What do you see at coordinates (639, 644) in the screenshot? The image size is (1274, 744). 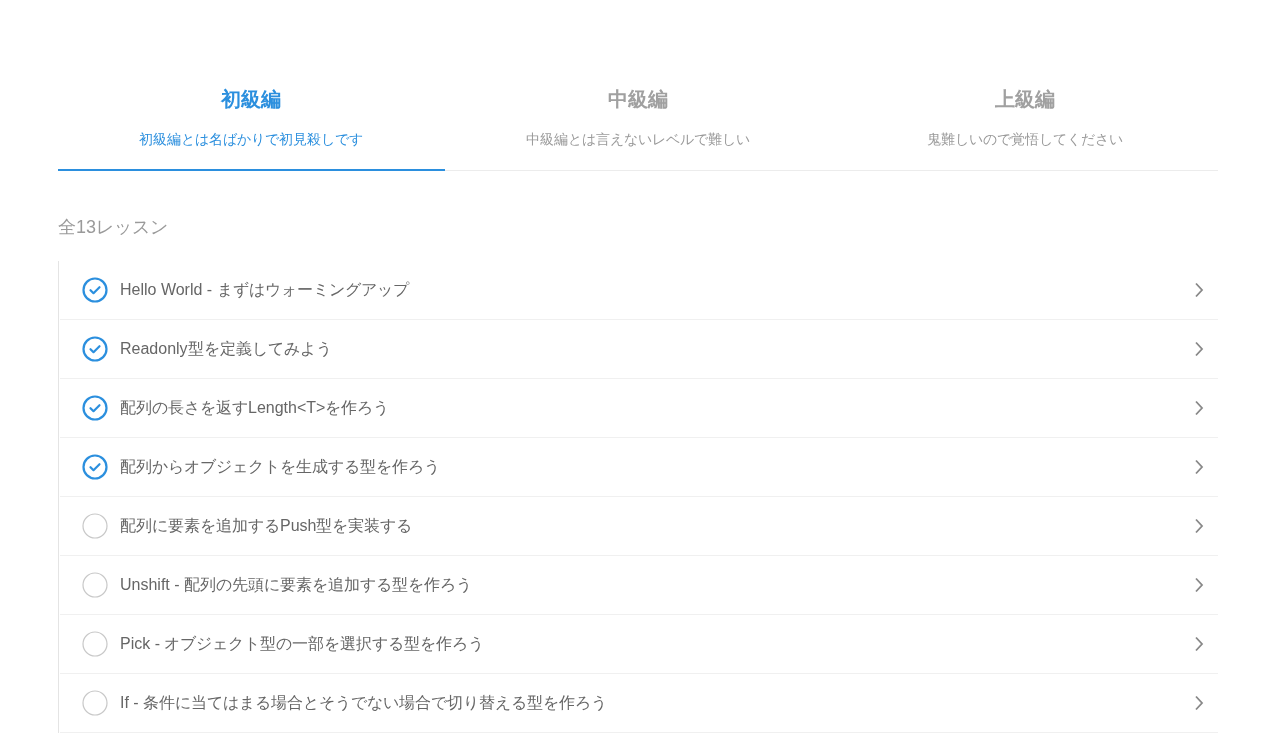 I see `lesson-row: Pick - オブジェクト型の一部を選択する型を作ろう` at bounding box center [639, 644].